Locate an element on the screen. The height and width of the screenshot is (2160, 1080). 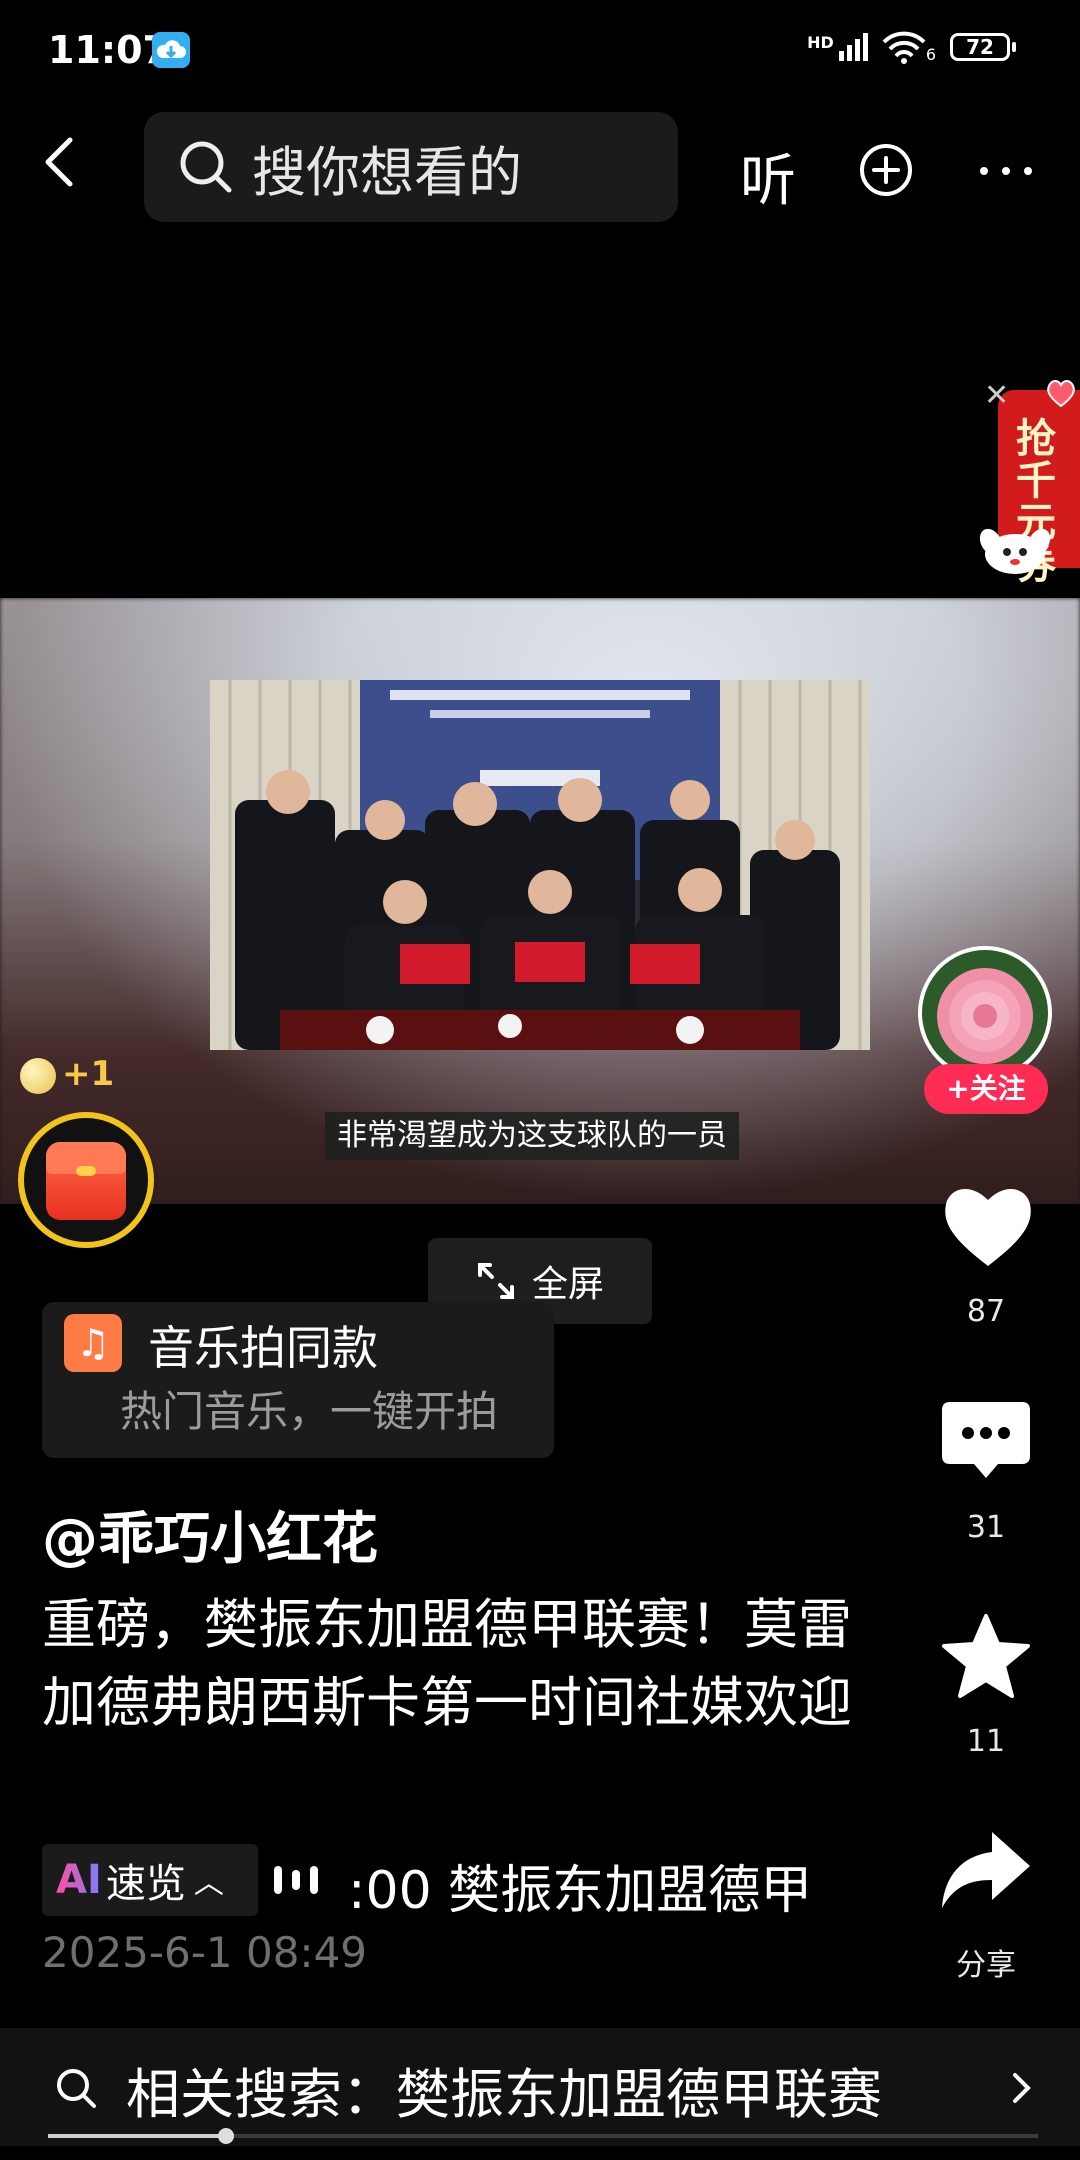
battery-icon: 72 is located at coordinates (980, 47).